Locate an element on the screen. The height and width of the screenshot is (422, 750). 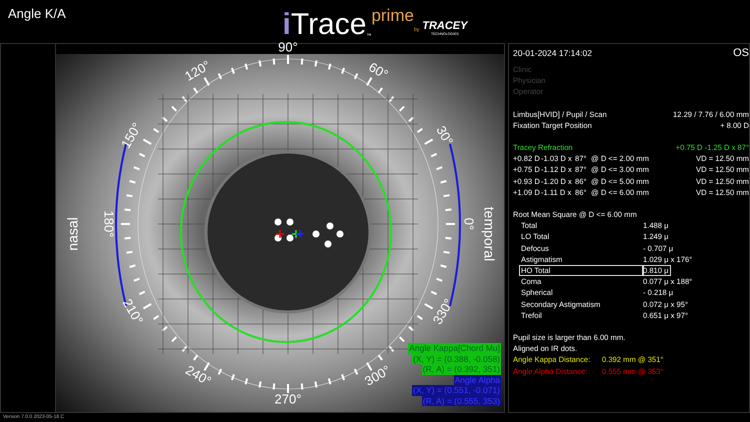
eye-label: OS is located at coordinates (741, 54).